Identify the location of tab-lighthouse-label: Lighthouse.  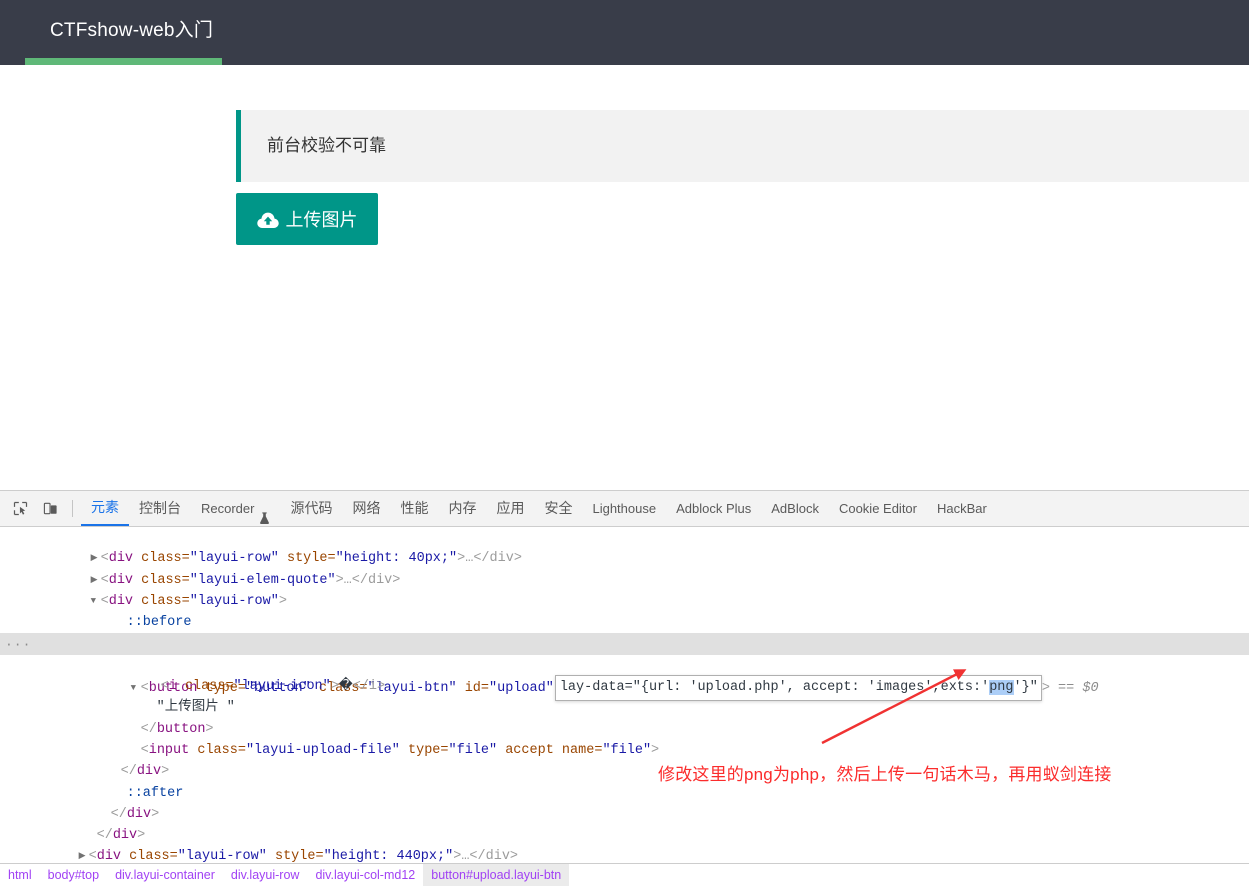
(624, 508).